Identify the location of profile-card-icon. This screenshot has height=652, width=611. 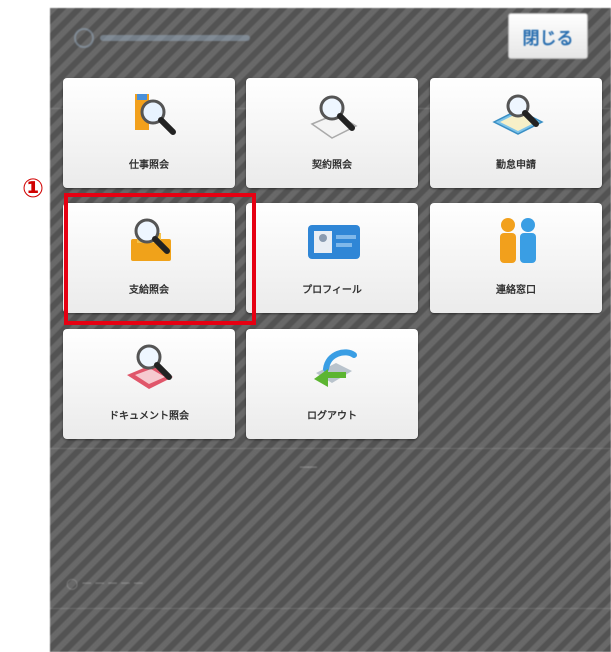
(334, 242).